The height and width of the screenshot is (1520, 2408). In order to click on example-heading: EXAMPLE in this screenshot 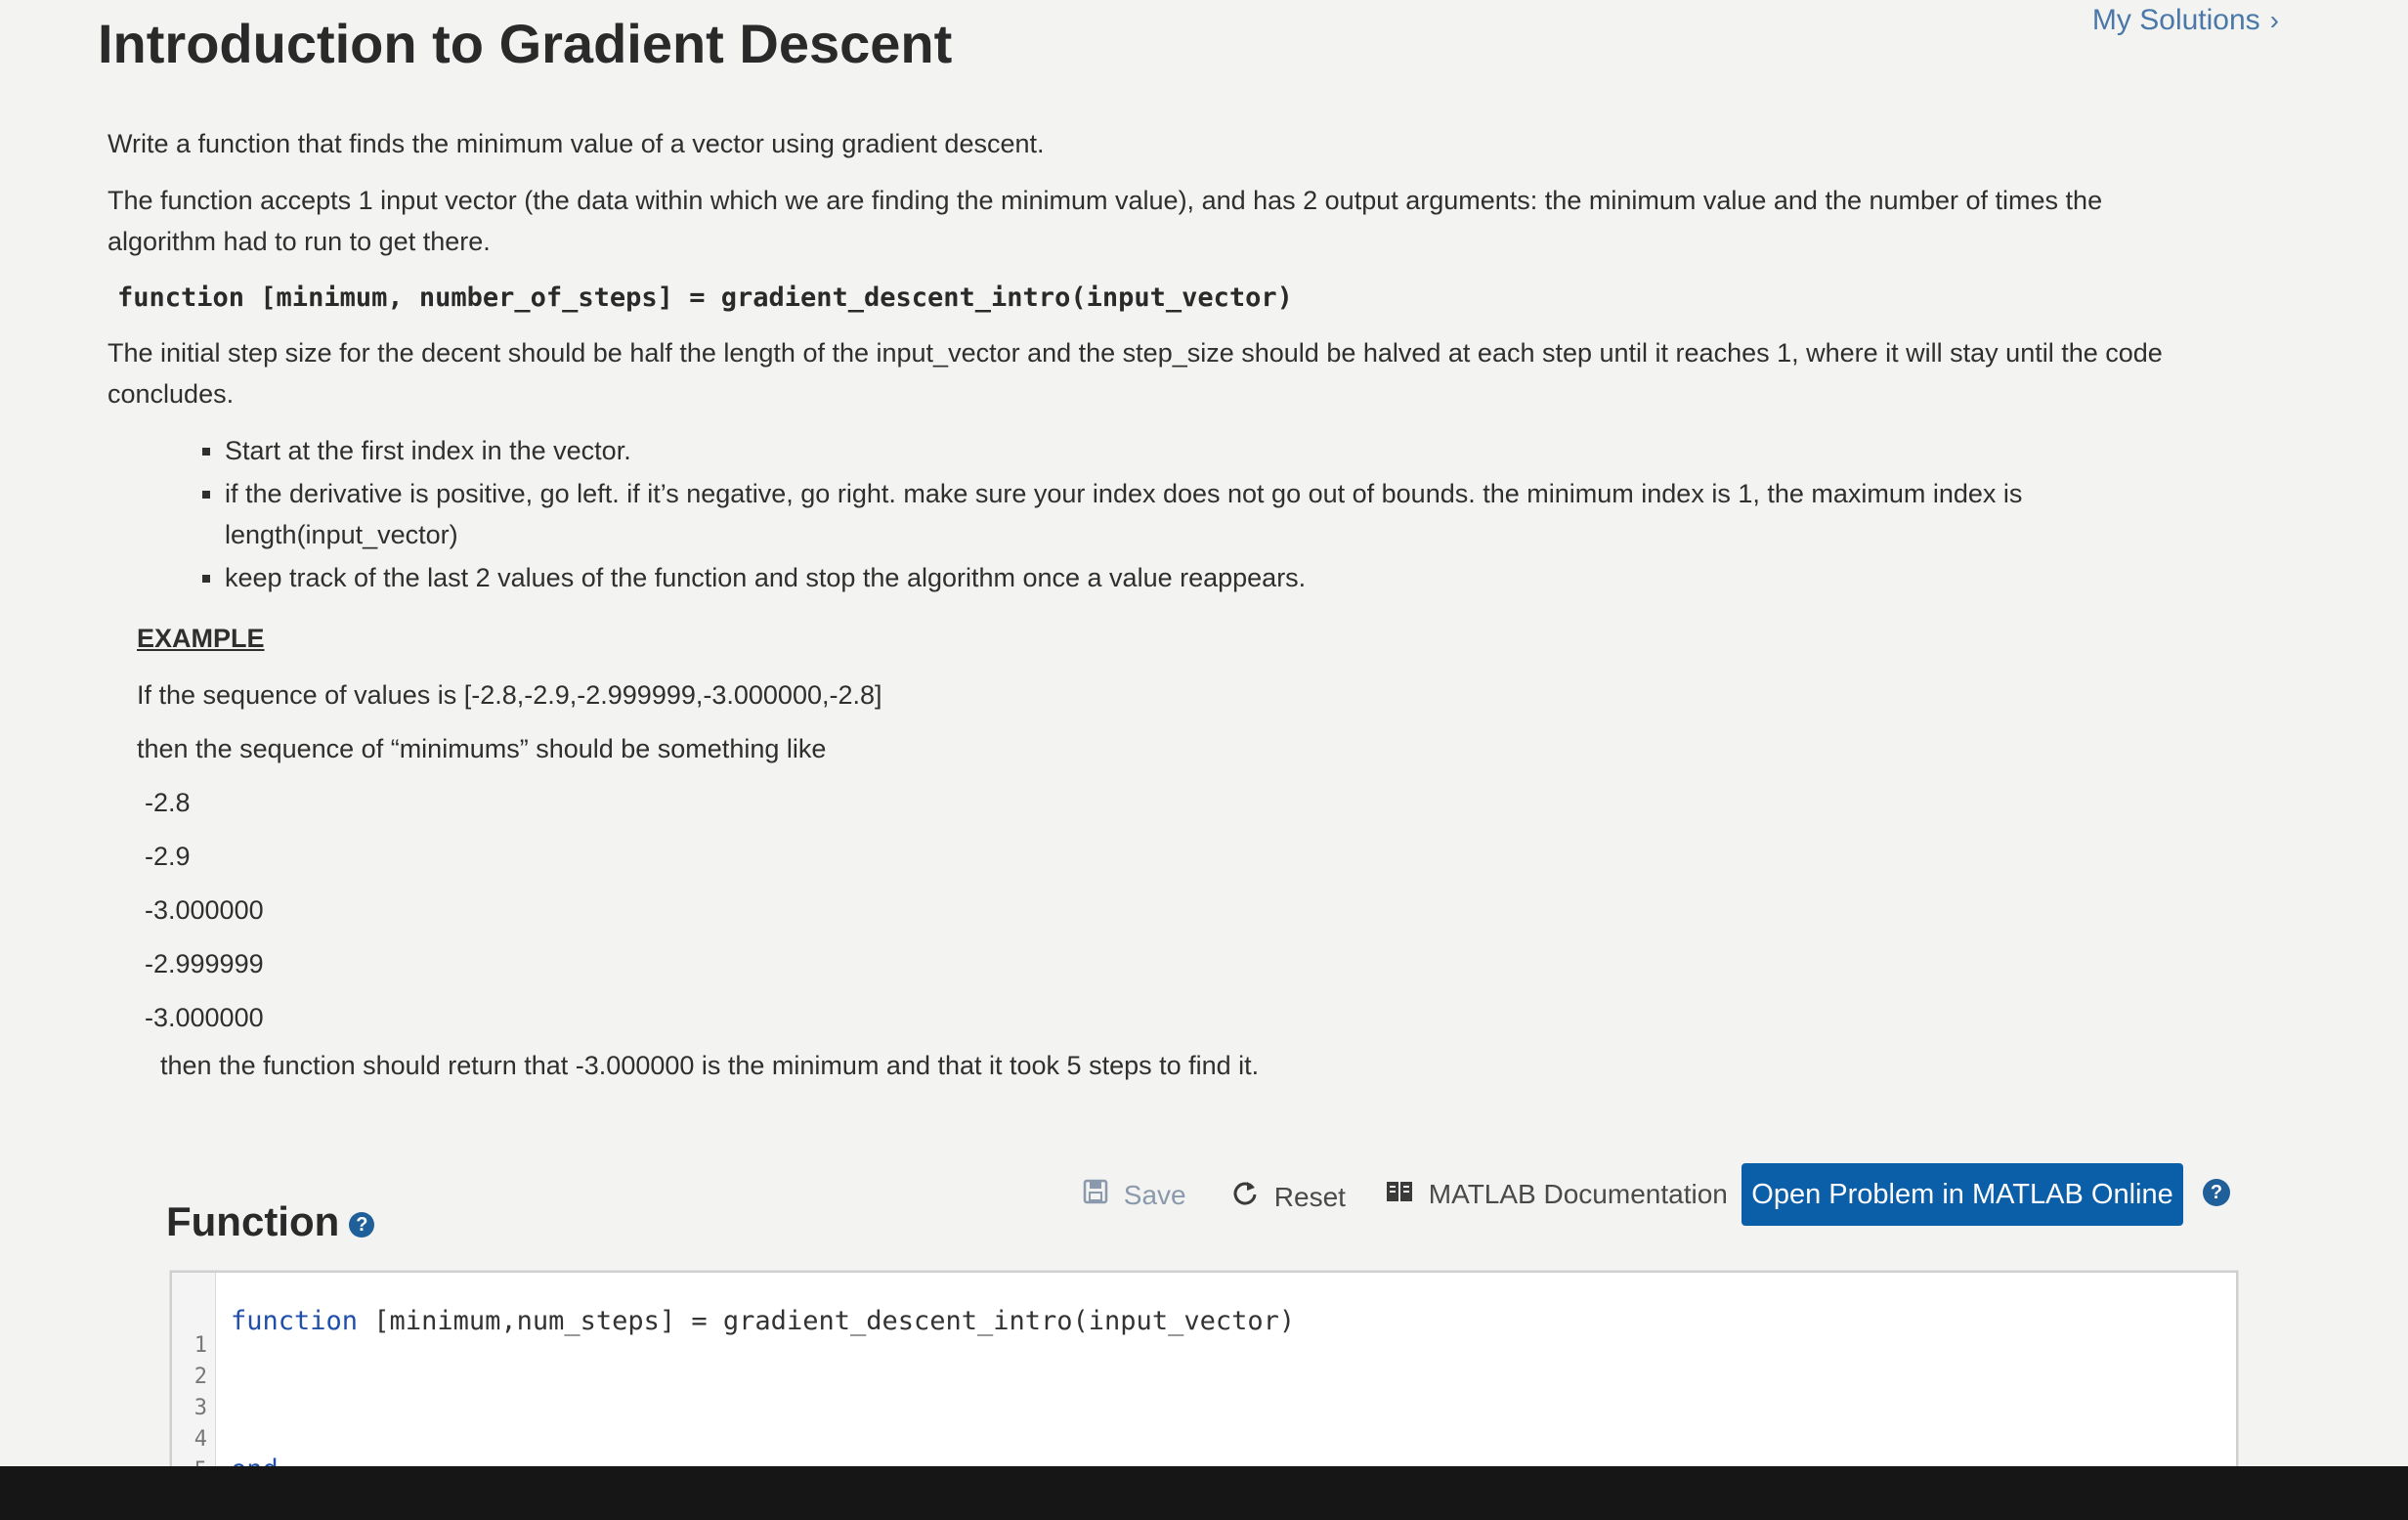, I will do `click(201, 638)`.